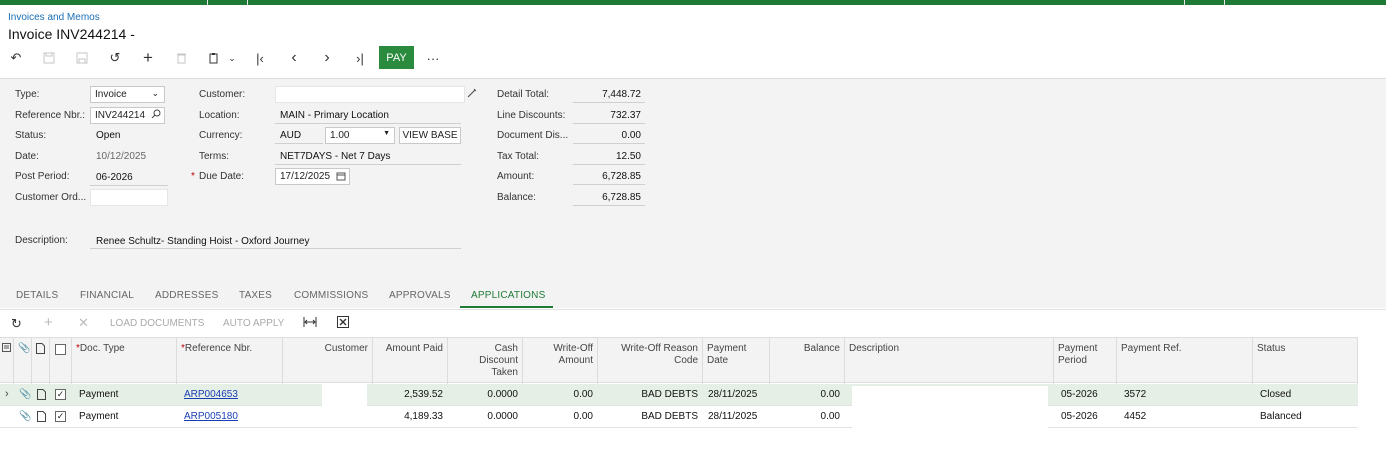  Describe the element at coordinates (650, 361) in the screenshot. I see `header-writeoff-reason: Write-Off Reason Code` at that location.